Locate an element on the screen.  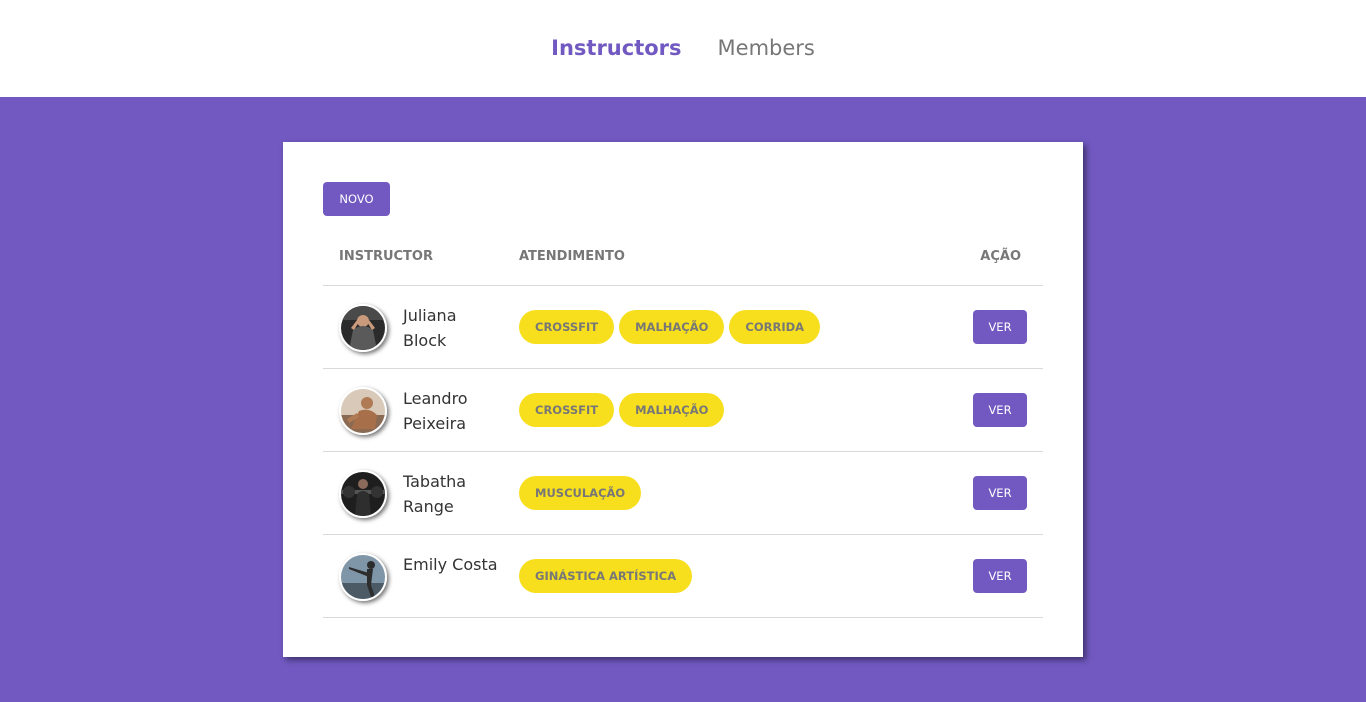
service-tags: CROSSFIT MALHAÇÃO is located at coordinates (622, 410).